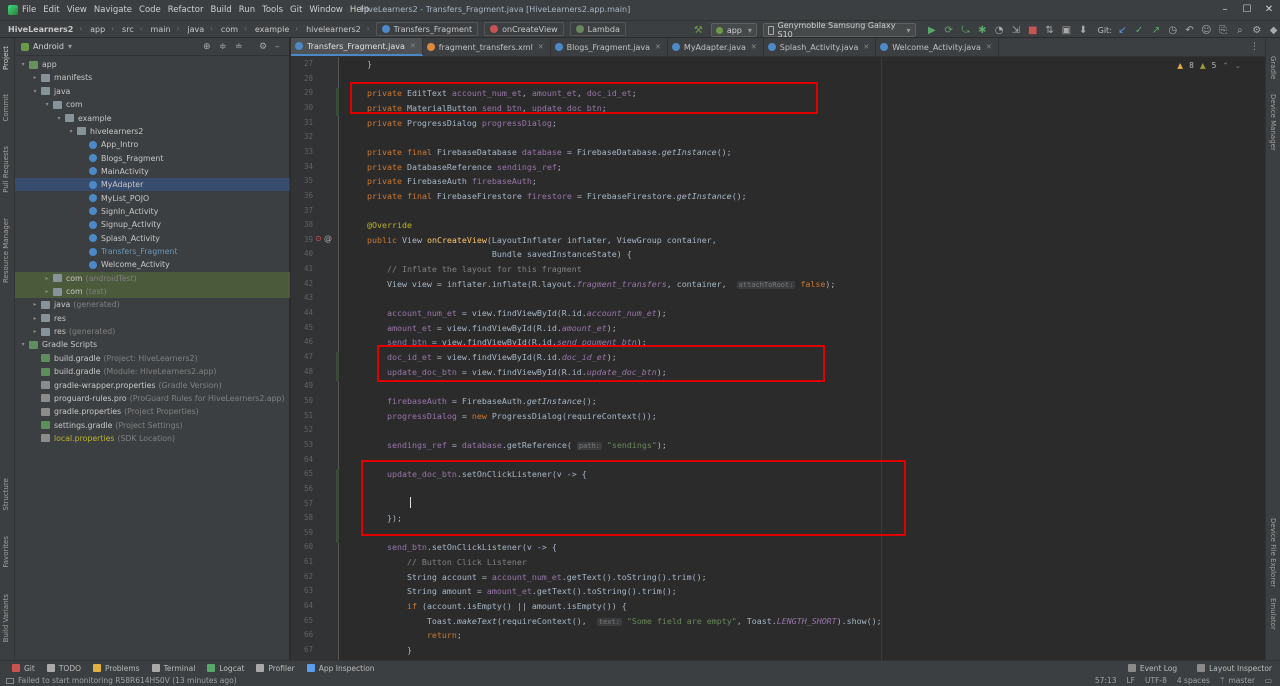 The height and width of the screenshot is (686, 1280). I want to click on menu-tools: Tools, so click(272, 10).